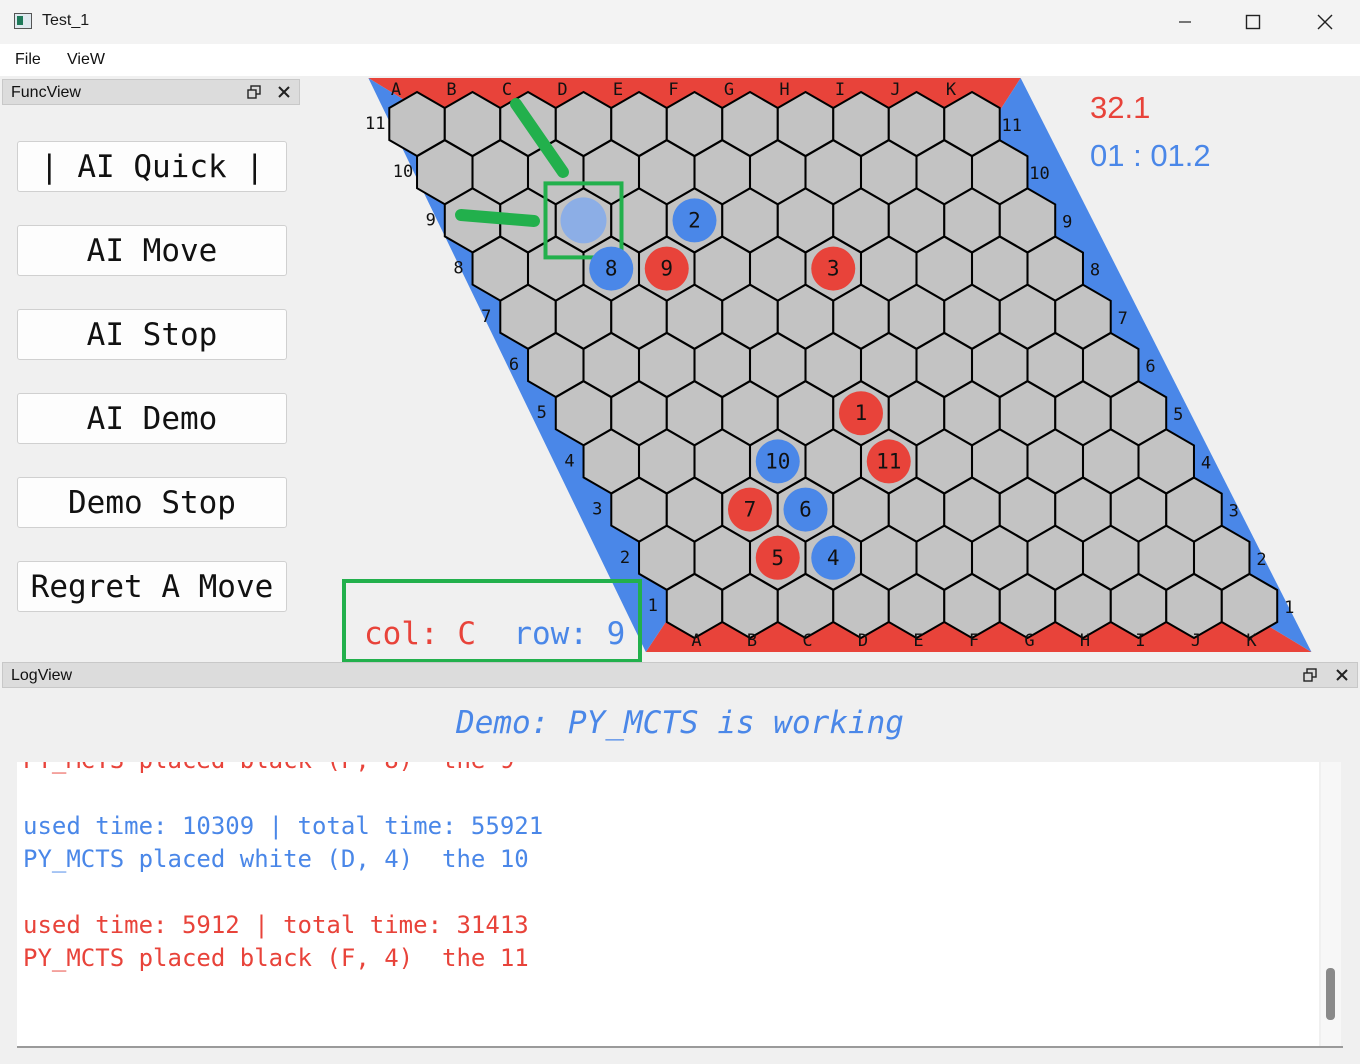 The height and width of the screenshot is (1064, 1360). What do you see at coordinates (752, 641) in the screenshot?
I see `column-label-bottom: B` at bounding box center [752, 641].